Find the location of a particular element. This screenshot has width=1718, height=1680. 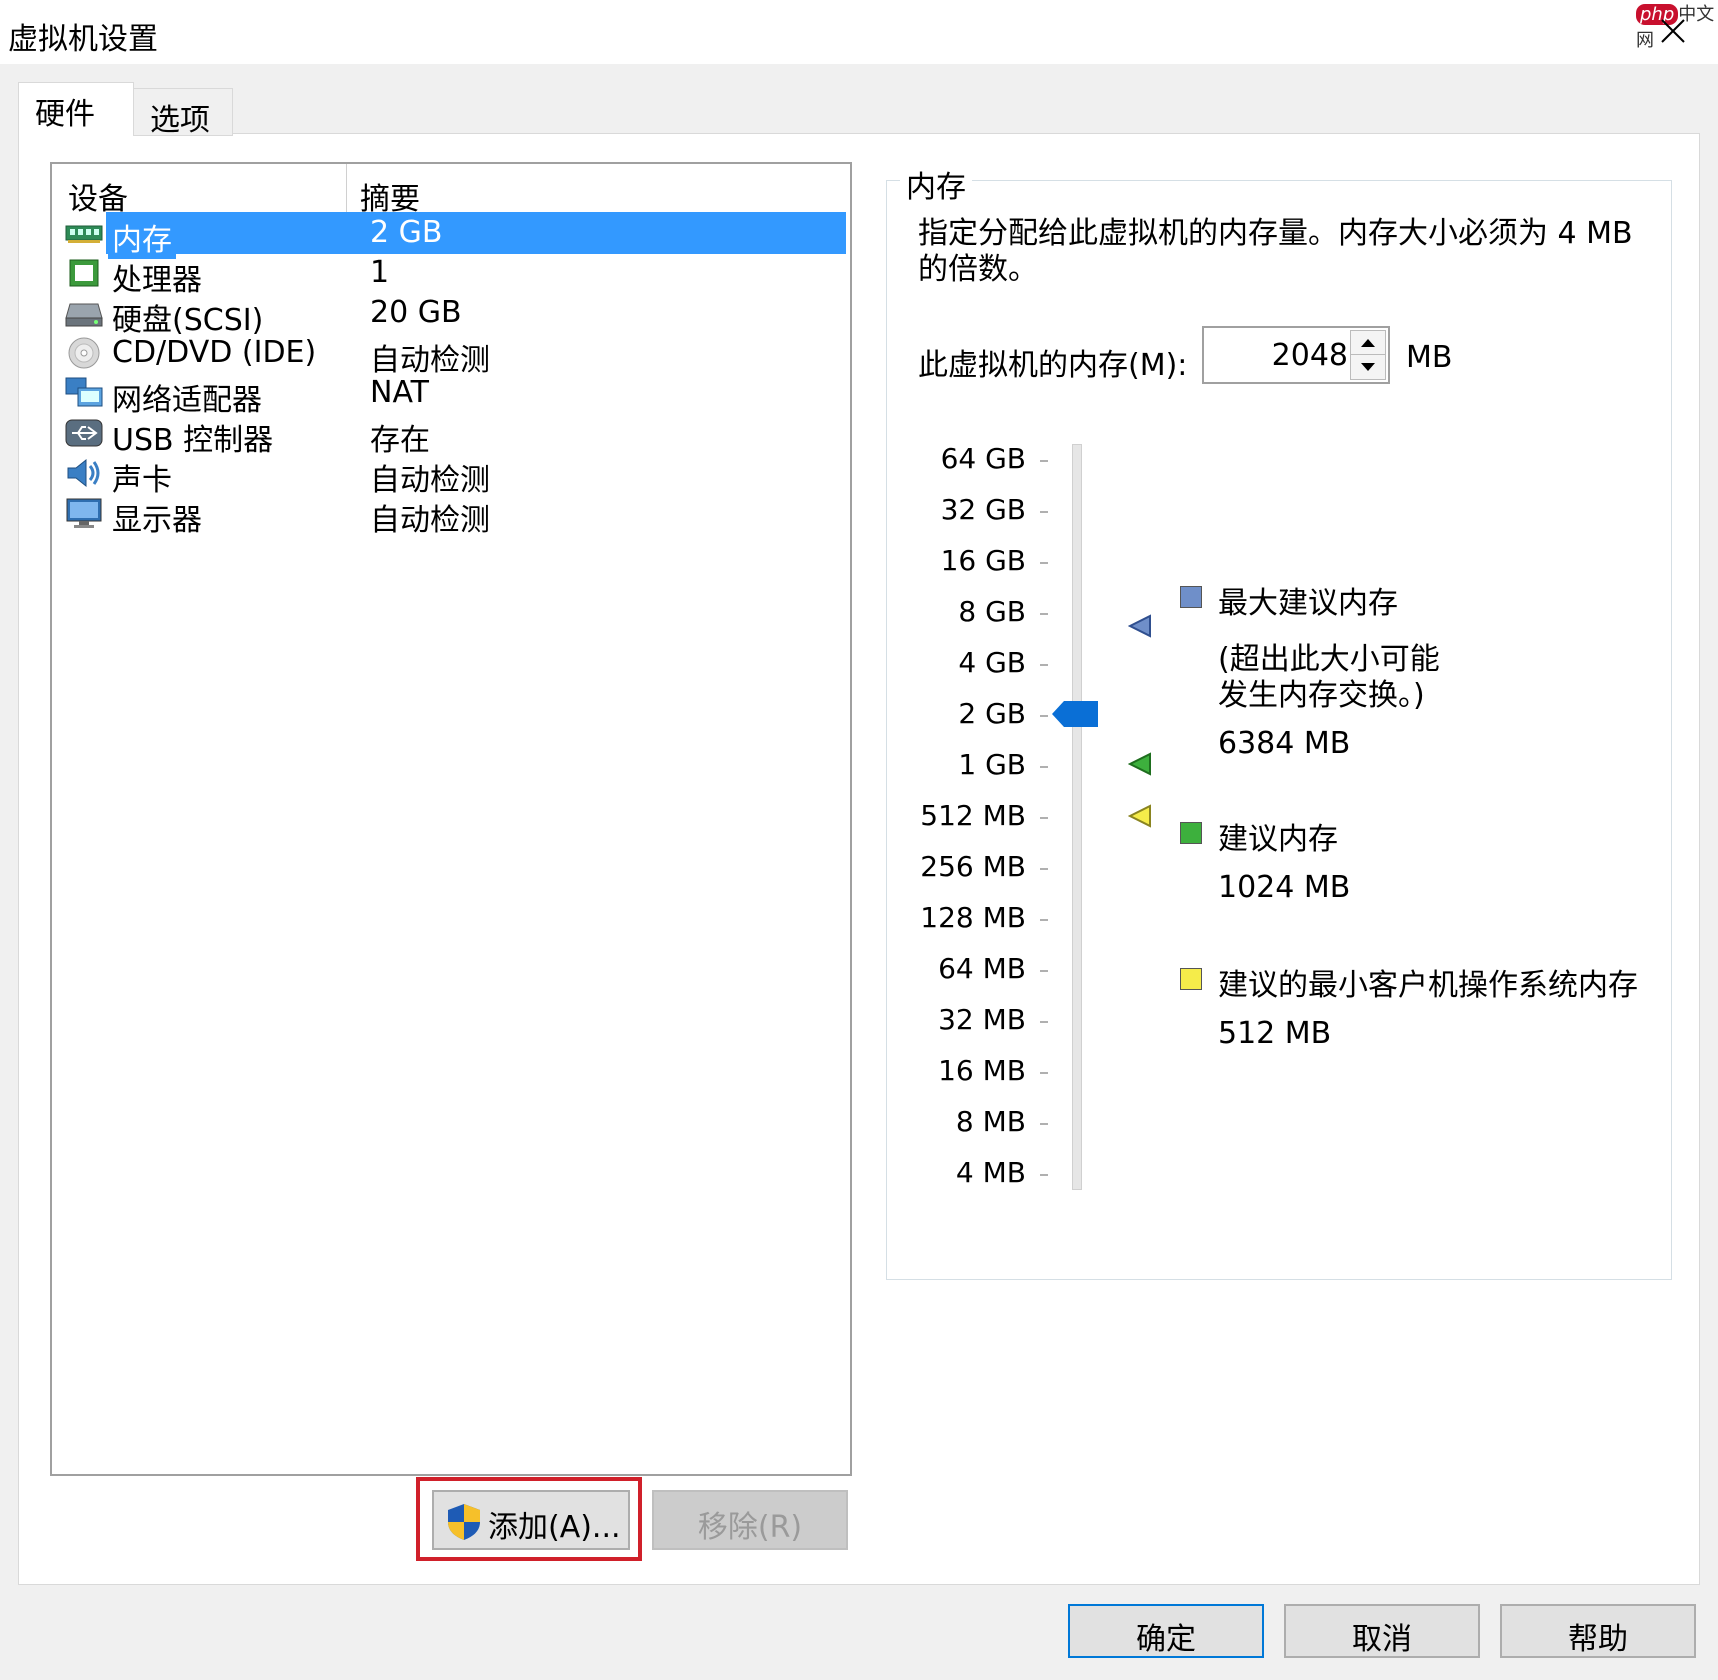

legend-max-swatch is located at coordinates (1191, 597).